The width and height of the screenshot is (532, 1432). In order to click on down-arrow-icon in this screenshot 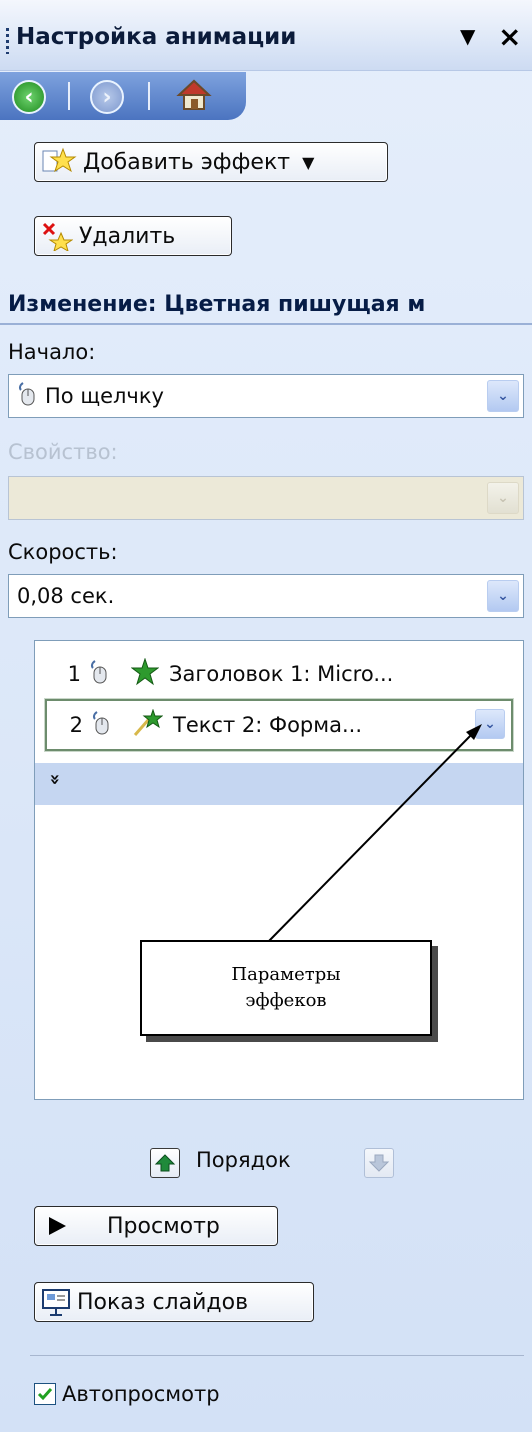, I will do `click(379, 1163)`.